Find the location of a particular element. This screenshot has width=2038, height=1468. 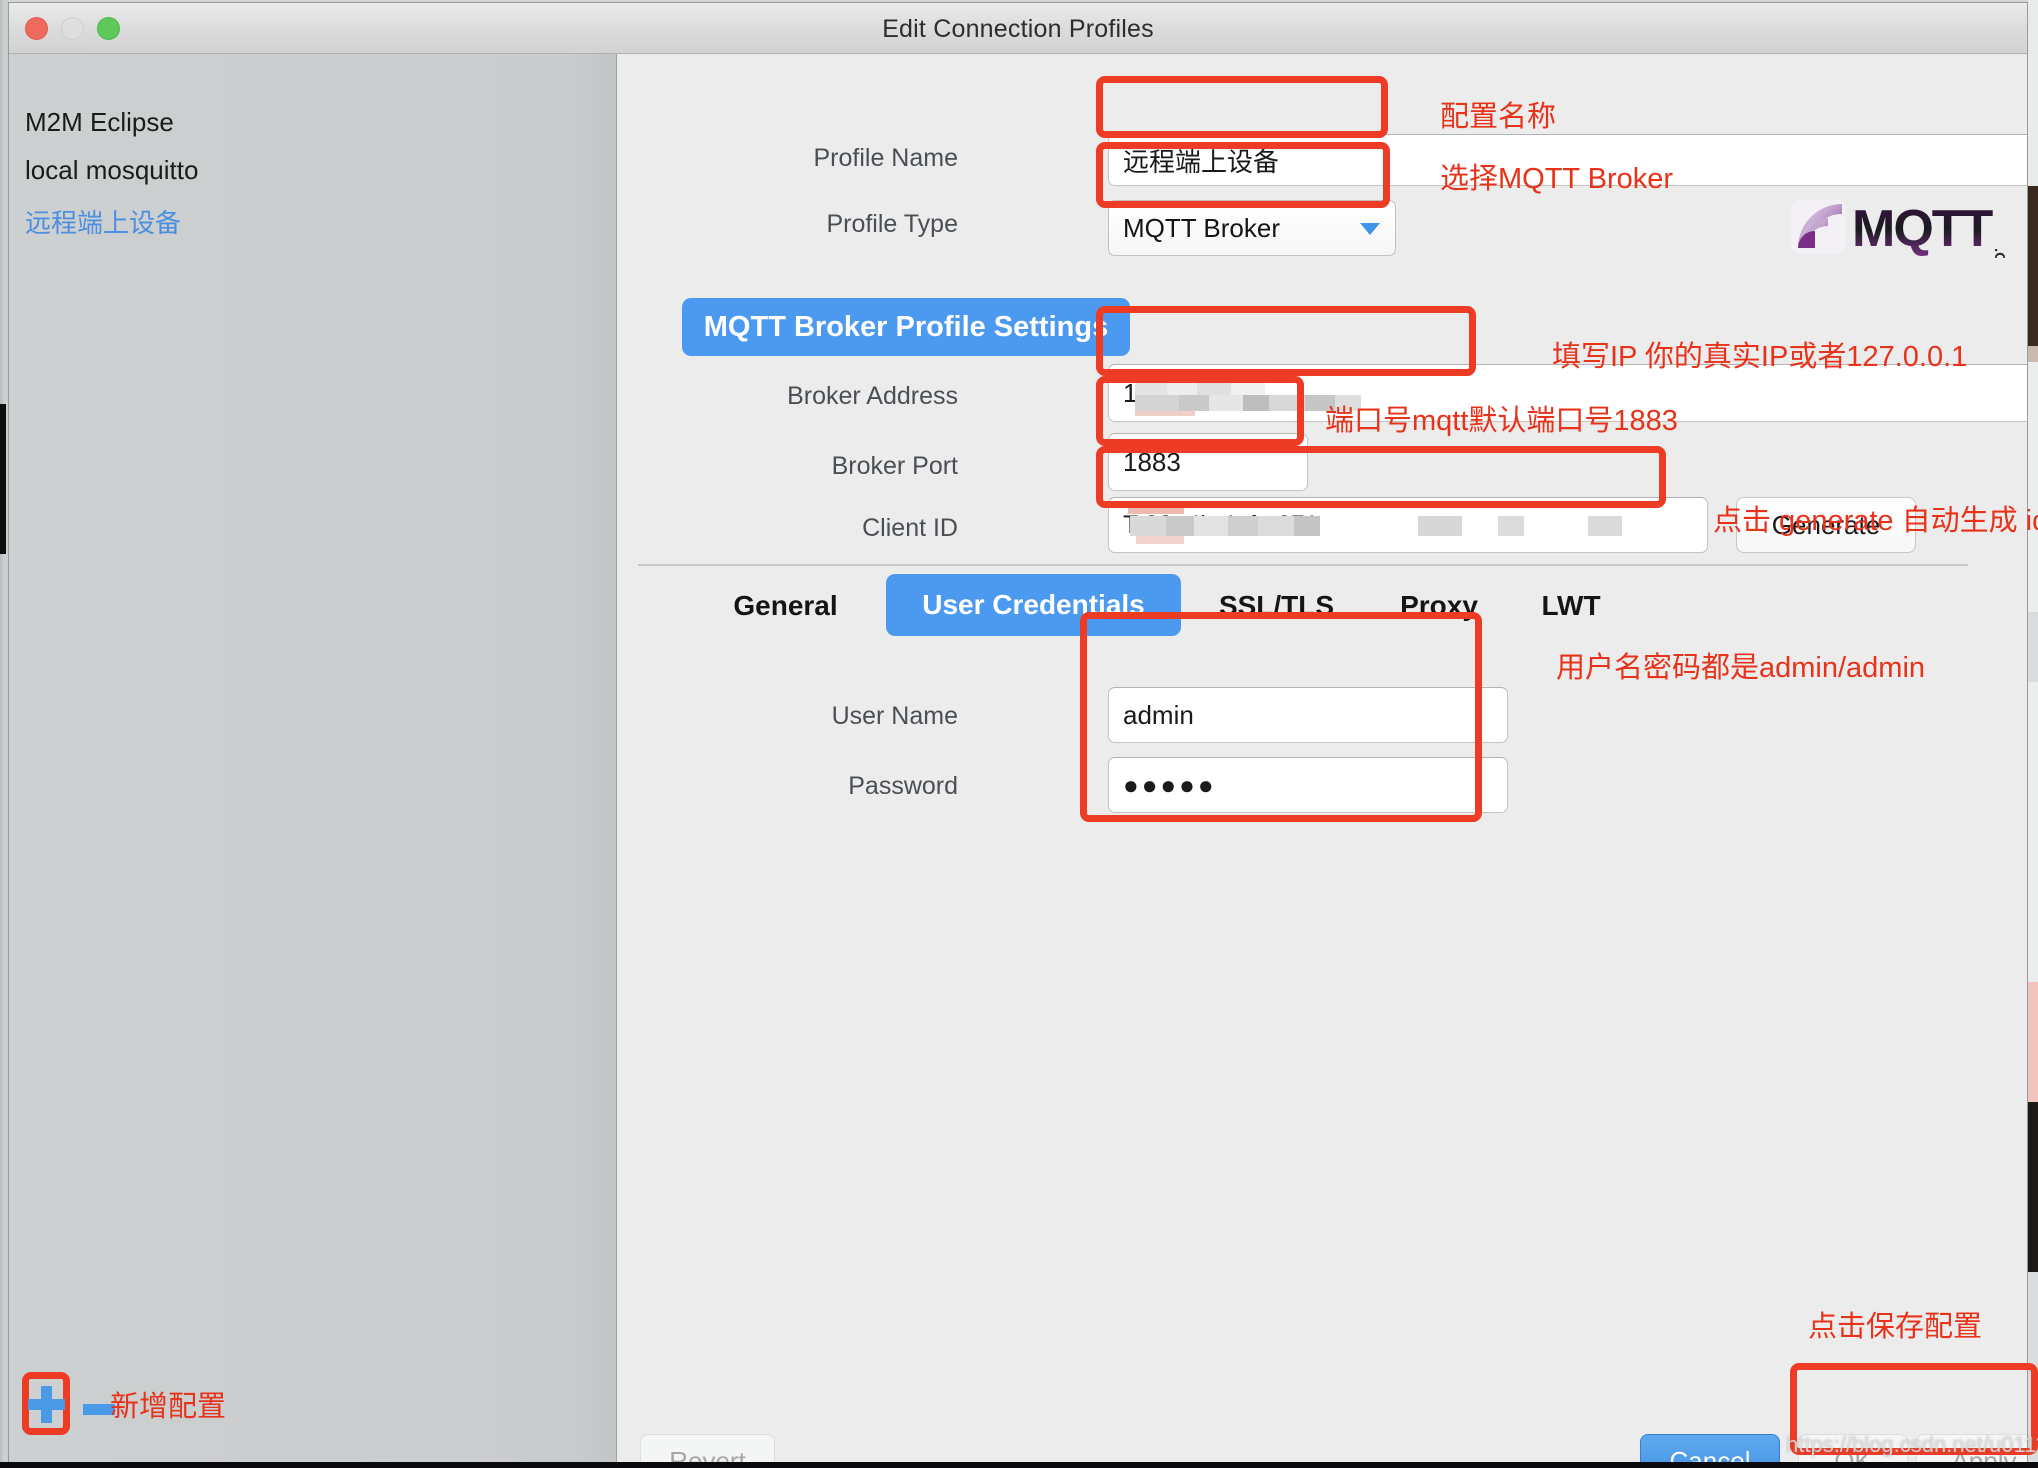

sidebar-item-m2m-eclipse: M2M Eclipse is located at coordinates (99, 122).